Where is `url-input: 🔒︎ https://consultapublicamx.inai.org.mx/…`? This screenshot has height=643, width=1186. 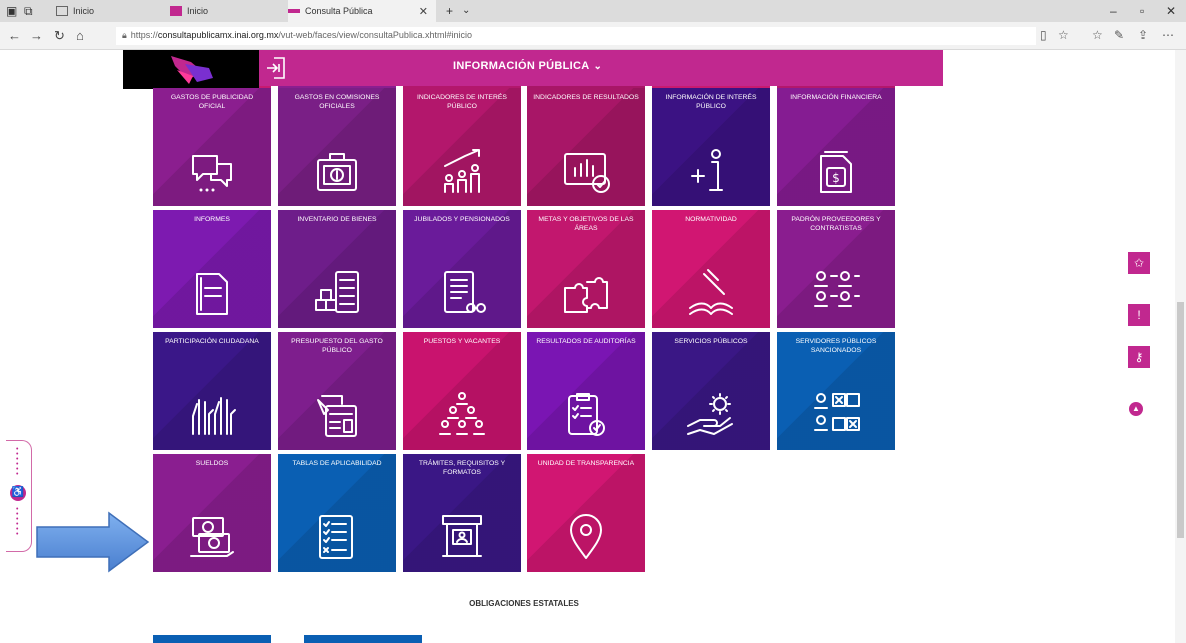
url-input: 🔒︎ https://consultapublicamx.inai.org.mx/… is located at coordinates (576, 36).